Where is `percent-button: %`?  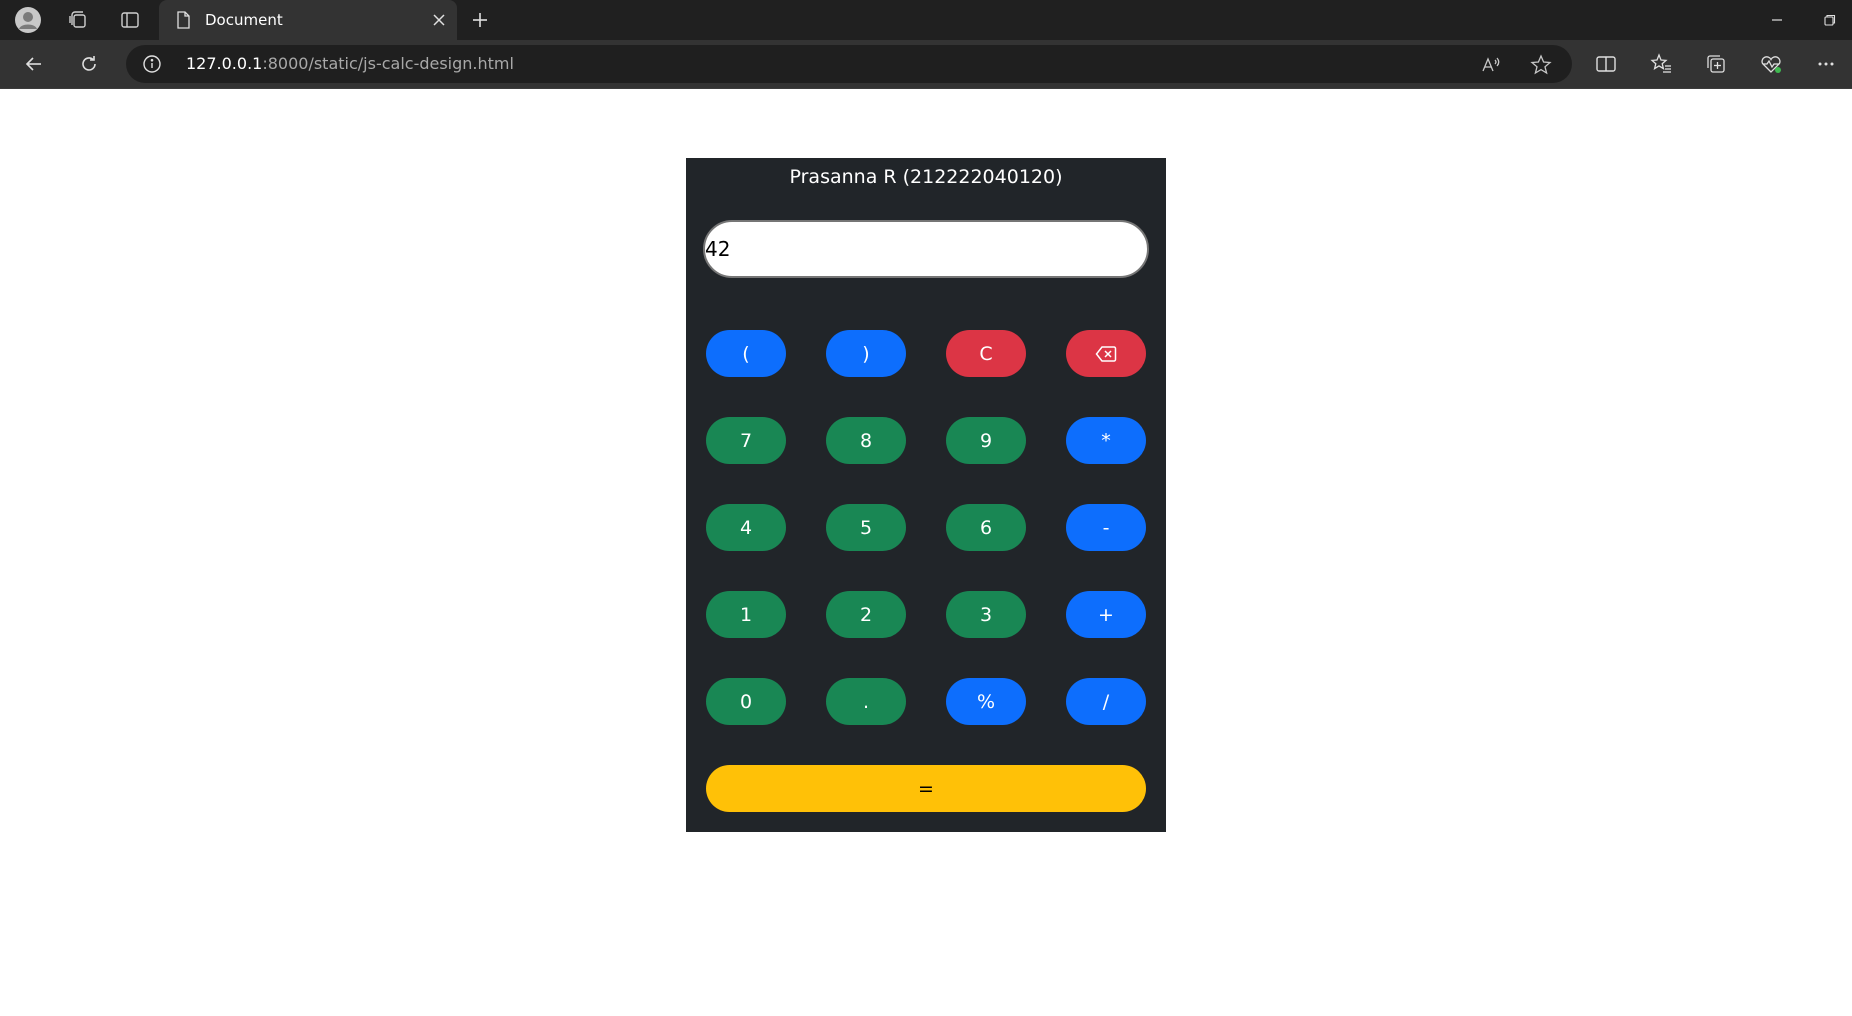 percent-button: % is located at coordinates (986, 701).